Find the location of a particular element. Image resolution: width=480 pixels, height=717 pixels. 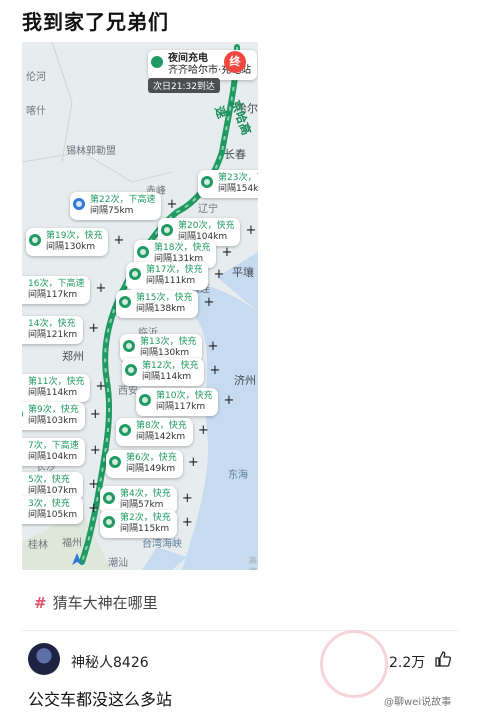

stop-gap: 间隔149km is located at coordinates (151, 469).